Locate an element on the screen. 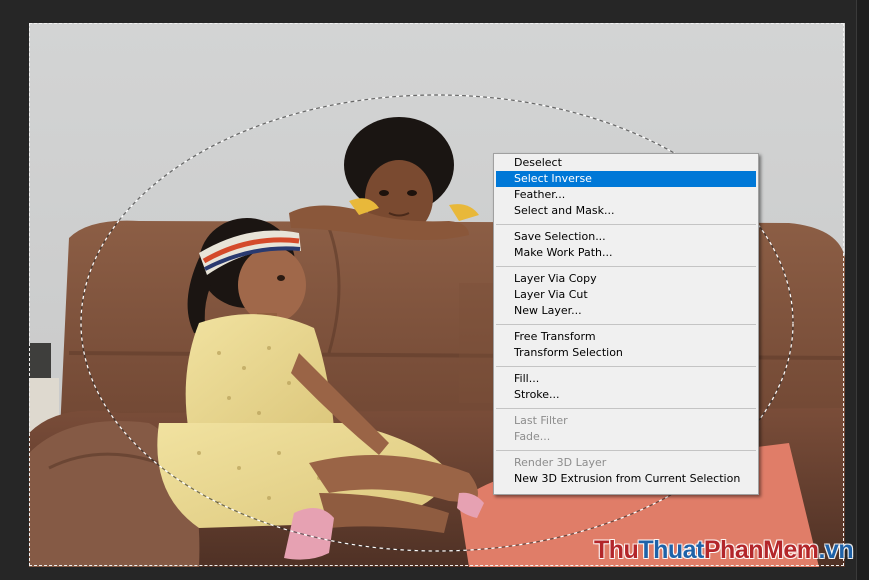 The height and width of the screenshot is (580, 869). menu-item-layer-via-copy: Layer Via Copy is located at coordinates (626, 279).